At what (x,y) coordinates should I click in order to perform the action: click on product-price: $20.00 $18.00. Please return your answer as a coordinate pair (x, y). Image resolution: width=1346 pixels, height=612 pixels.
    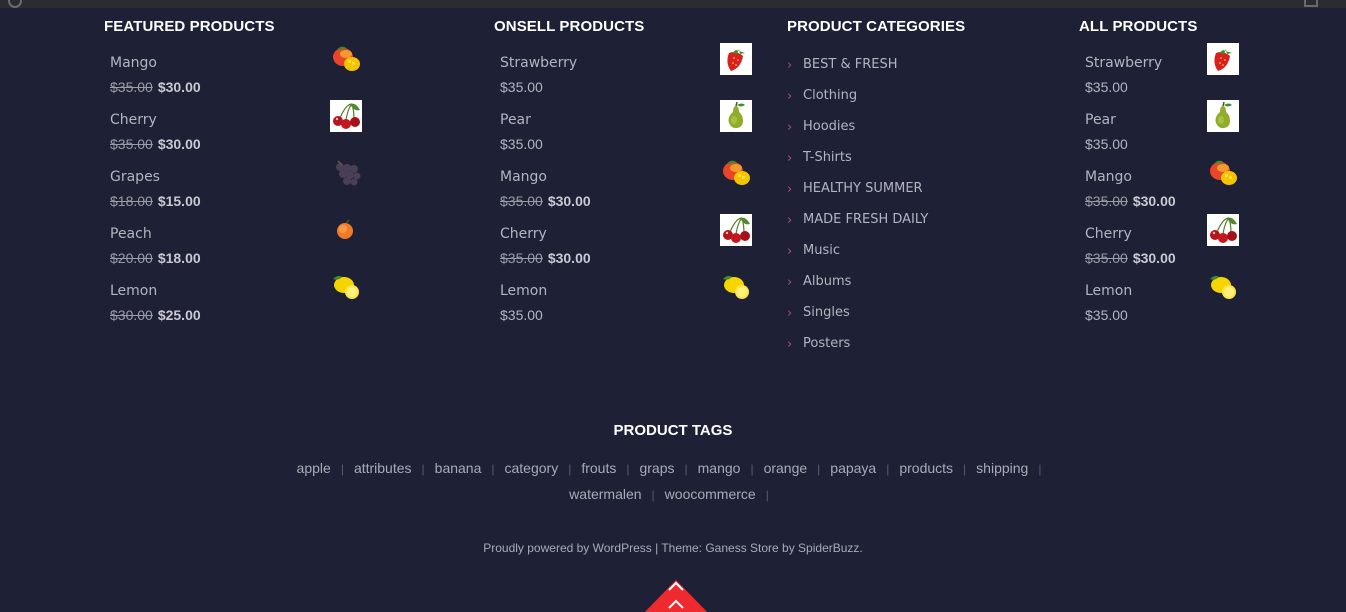
    Looking at the image, I should click on (155, 258).